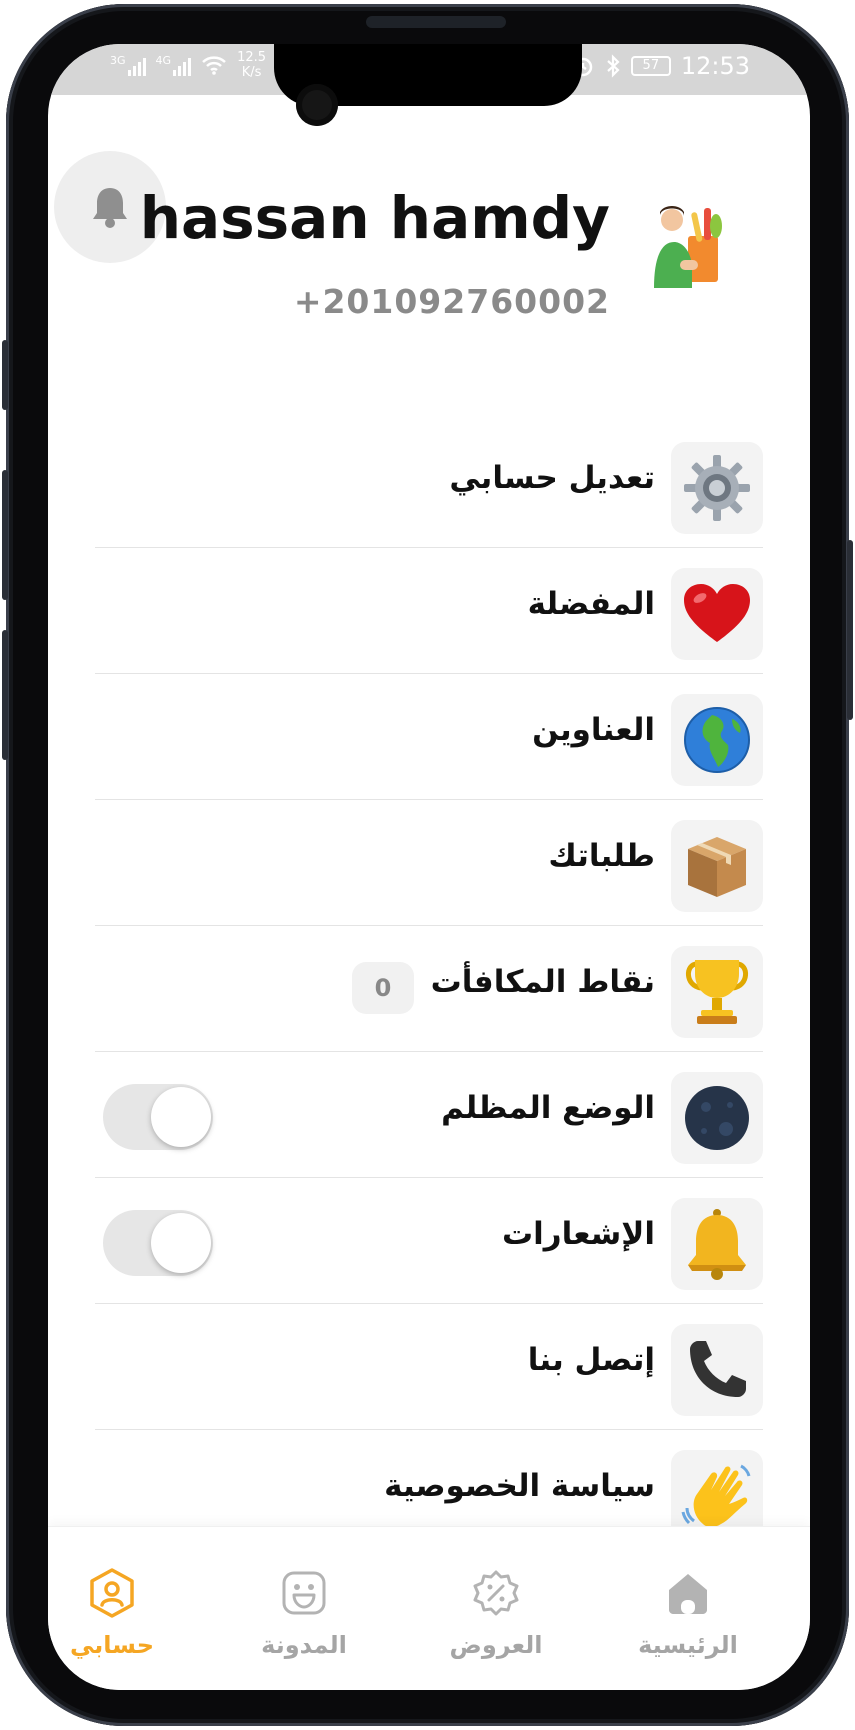 This screenshot has height=1730, width=855. I want to click on menu-item-label: الوضع المظلم, so click(548, 1108).